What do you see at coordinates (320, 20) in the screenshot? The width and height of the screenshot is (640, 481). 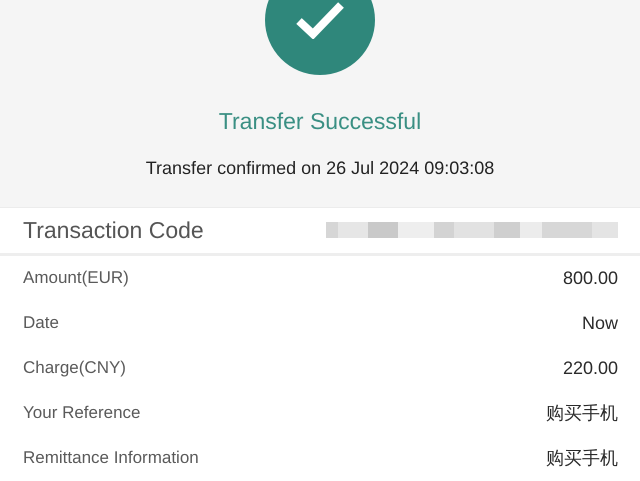 I see `checkmark-icon` at bounding box center [320, 20].